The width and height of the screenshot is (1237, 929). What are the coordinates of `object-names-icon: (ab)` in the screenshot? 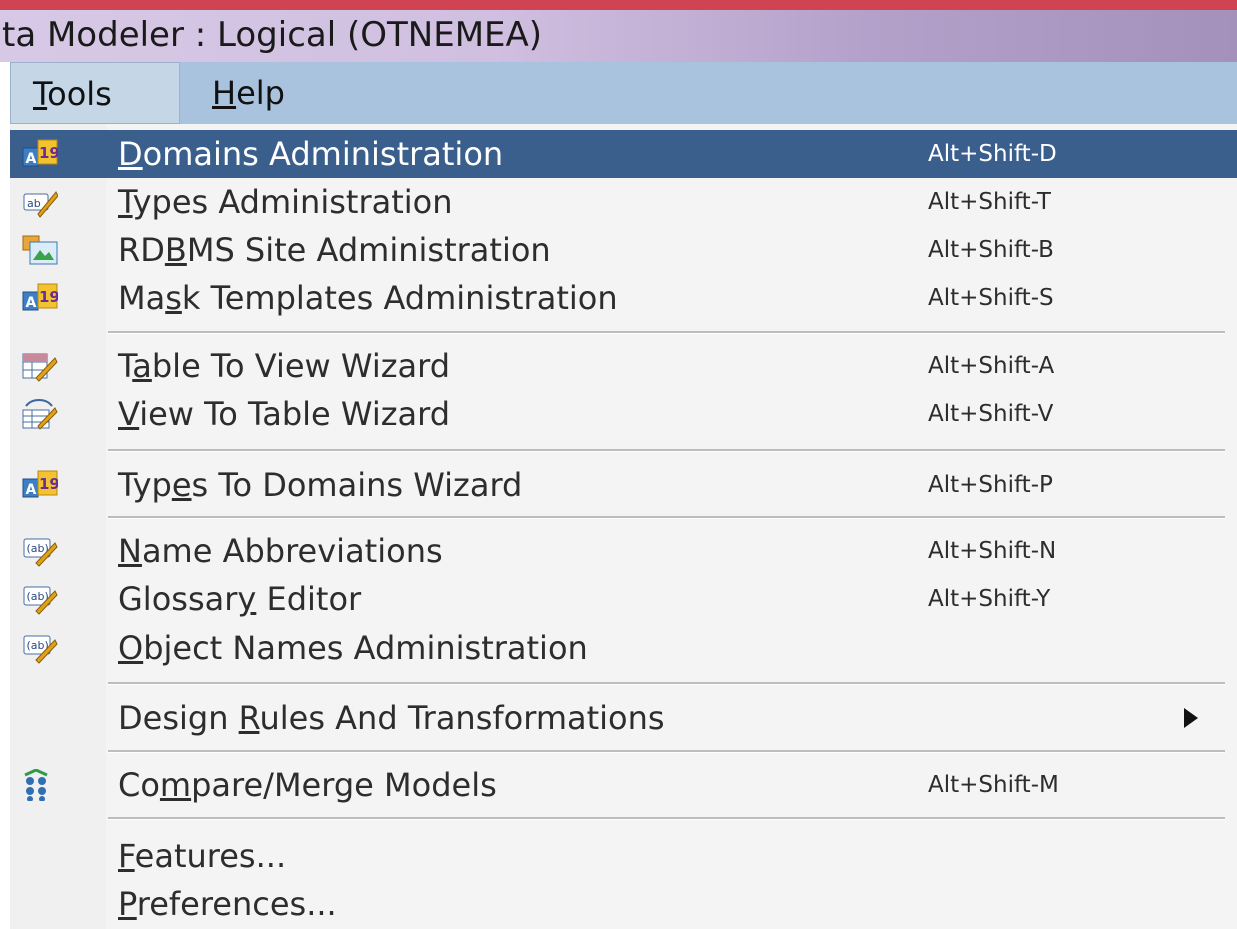 It's located at (40, 648).